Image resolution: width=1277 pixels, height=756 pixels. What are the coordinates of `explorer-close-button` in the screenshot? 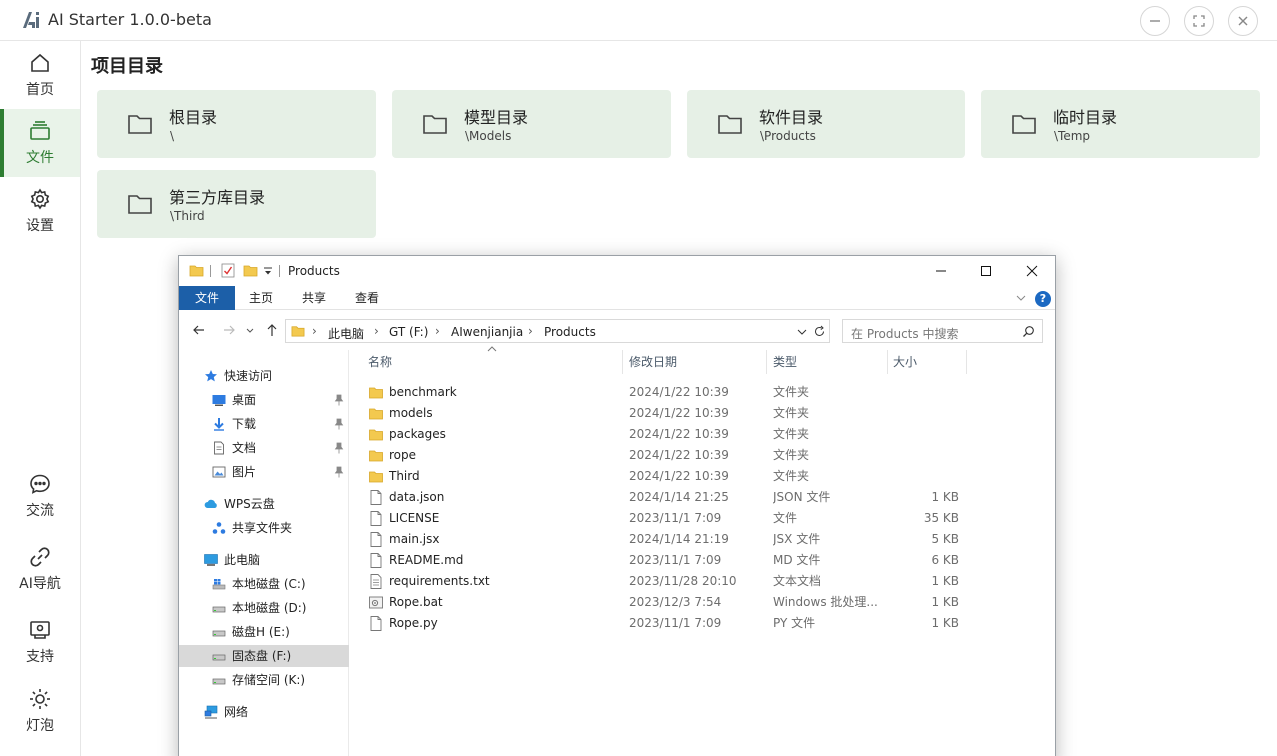 It's located at (1032, 271).